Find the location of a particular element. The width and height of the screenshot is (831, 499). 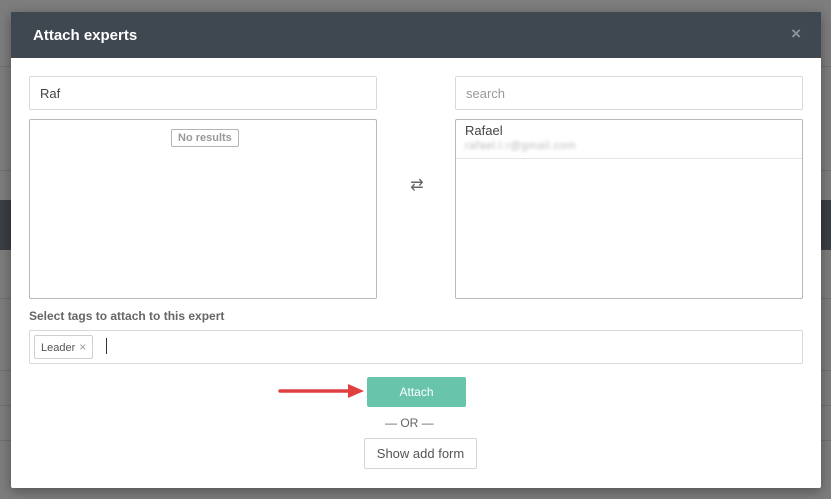

no-results-badge: No results is located at coordinates (205, 138).